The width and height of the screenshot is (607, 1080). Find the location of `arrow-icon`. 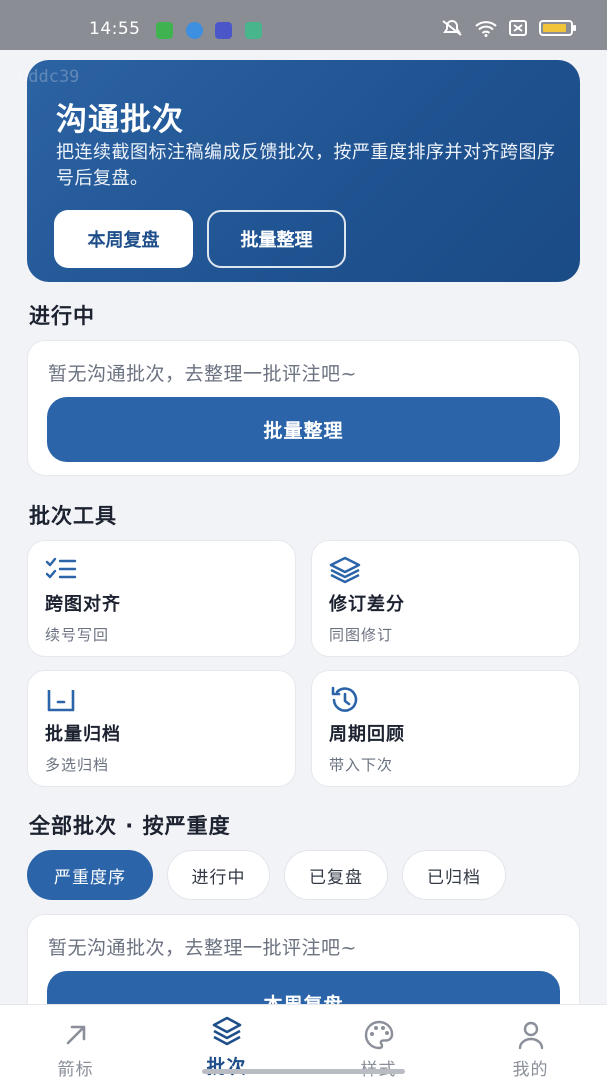

arrow-icon is located at coordinates (75, 1035).